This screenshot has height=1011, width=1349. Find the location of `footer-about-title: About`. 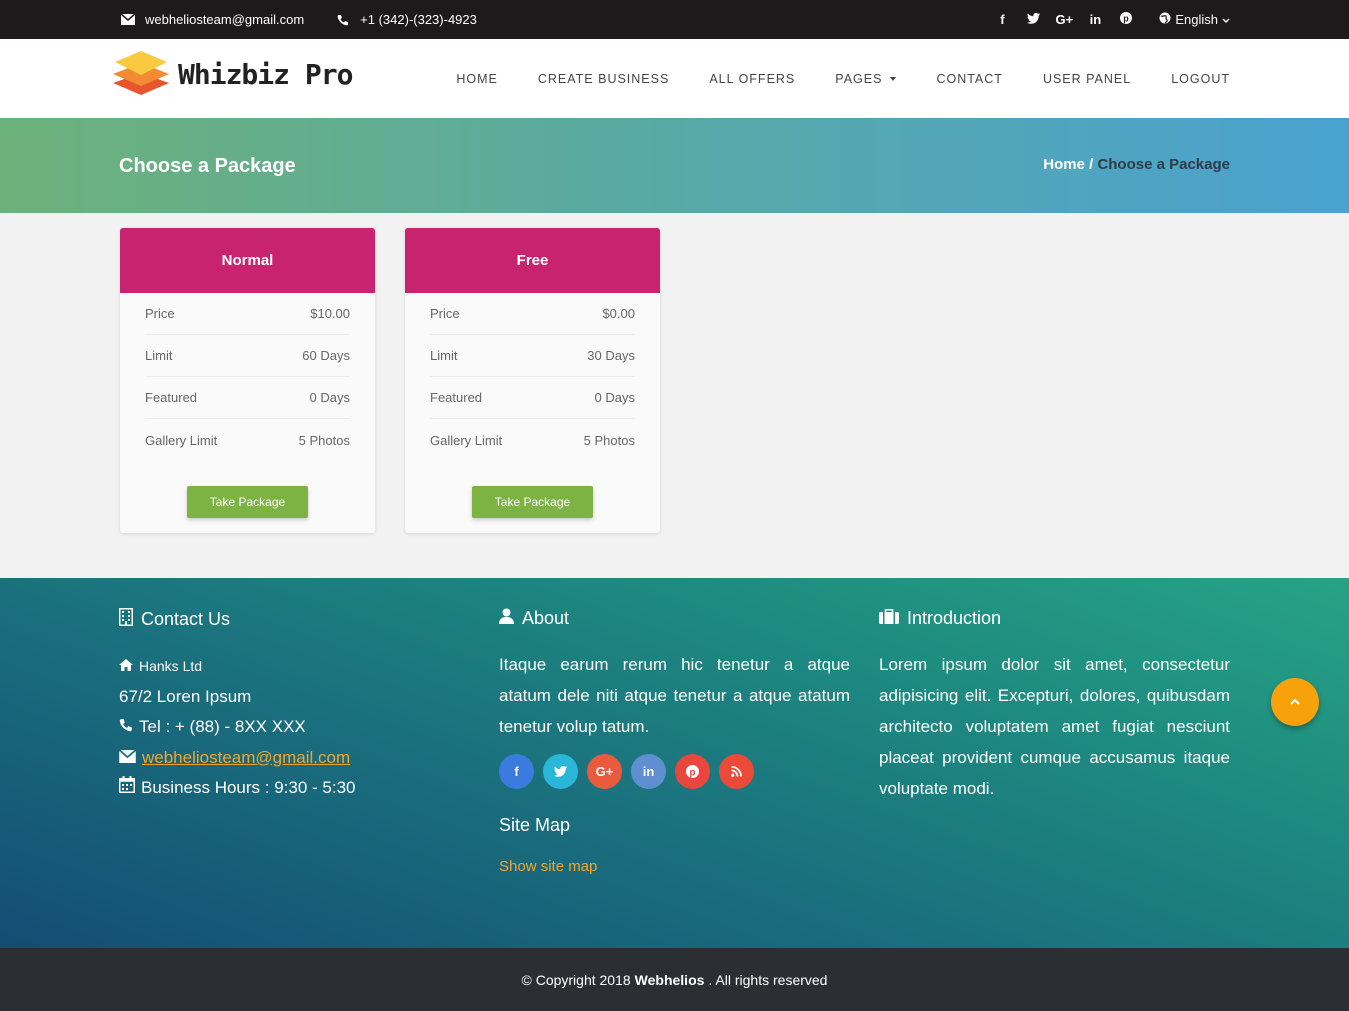

footer-about-title: About is located at coordinates (546, 618).